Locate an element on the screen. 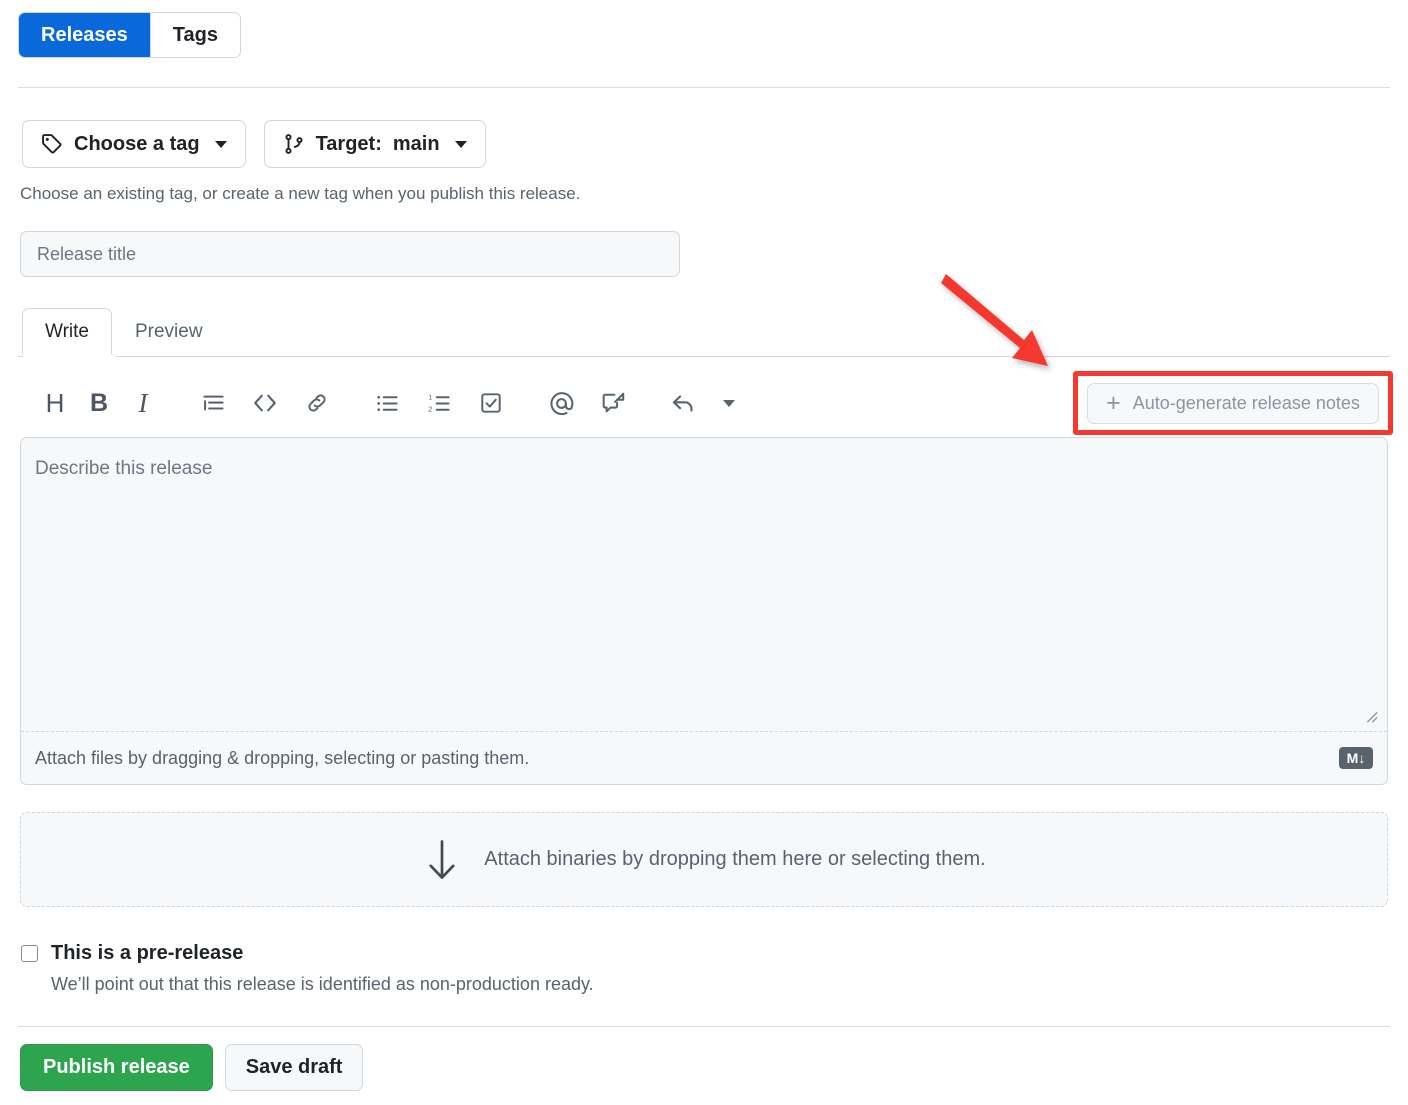 The image size is (1408, 1105). tab-releases: Releases is located at coordinates (84, 35).